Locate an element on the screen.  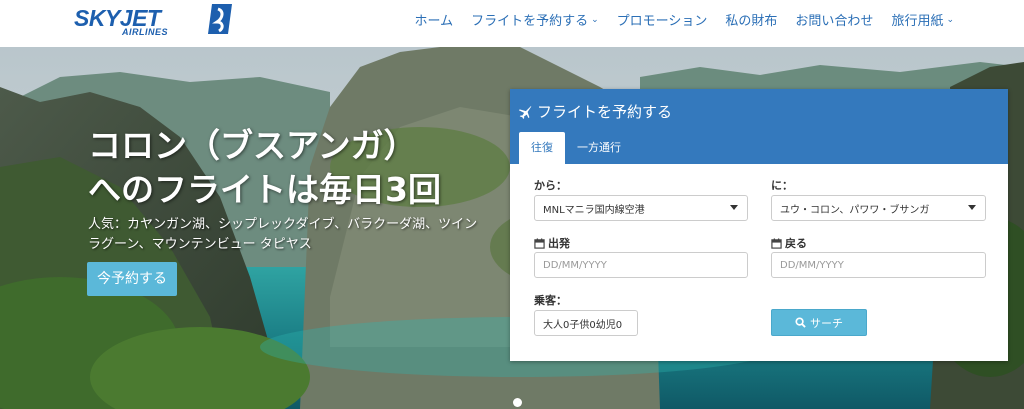
nav-label: 旅行用紙 is located at coordinates (917, 21).